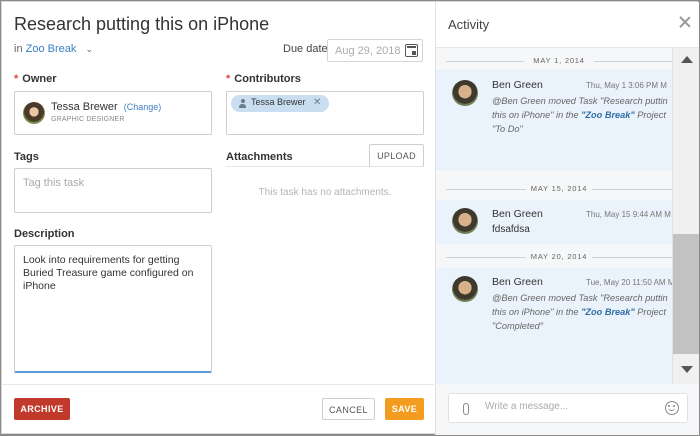  Describe the element at coordinates (554, 222) in the screenshot. I see `activity-entry: Ben Green Thu, May 15 9:44 AM M fdsafdsa` at that location.